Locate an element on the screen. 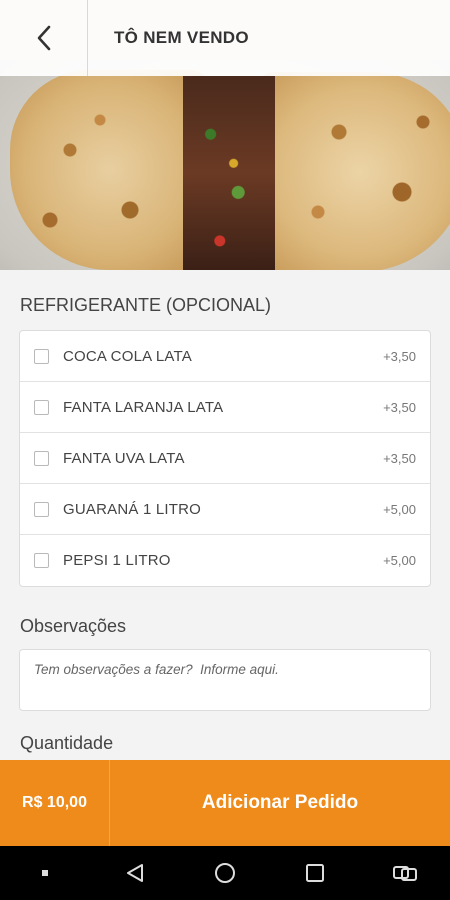 The height and width of the screenshot is (900, 450). back-triangle-icon is located at coordinates (135, 873).